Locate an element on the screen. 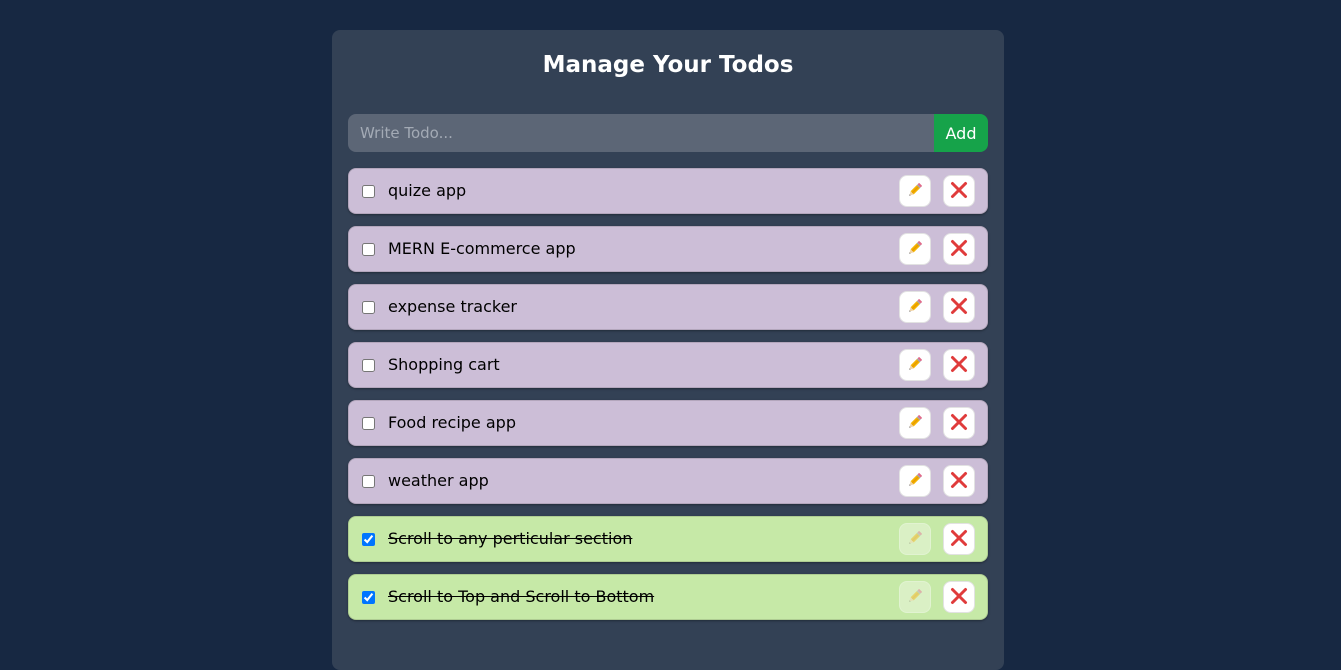 This screenshot has height=670, width=1341. todo-text: Scroll to any perticular section is located at coordinates (643, 539).